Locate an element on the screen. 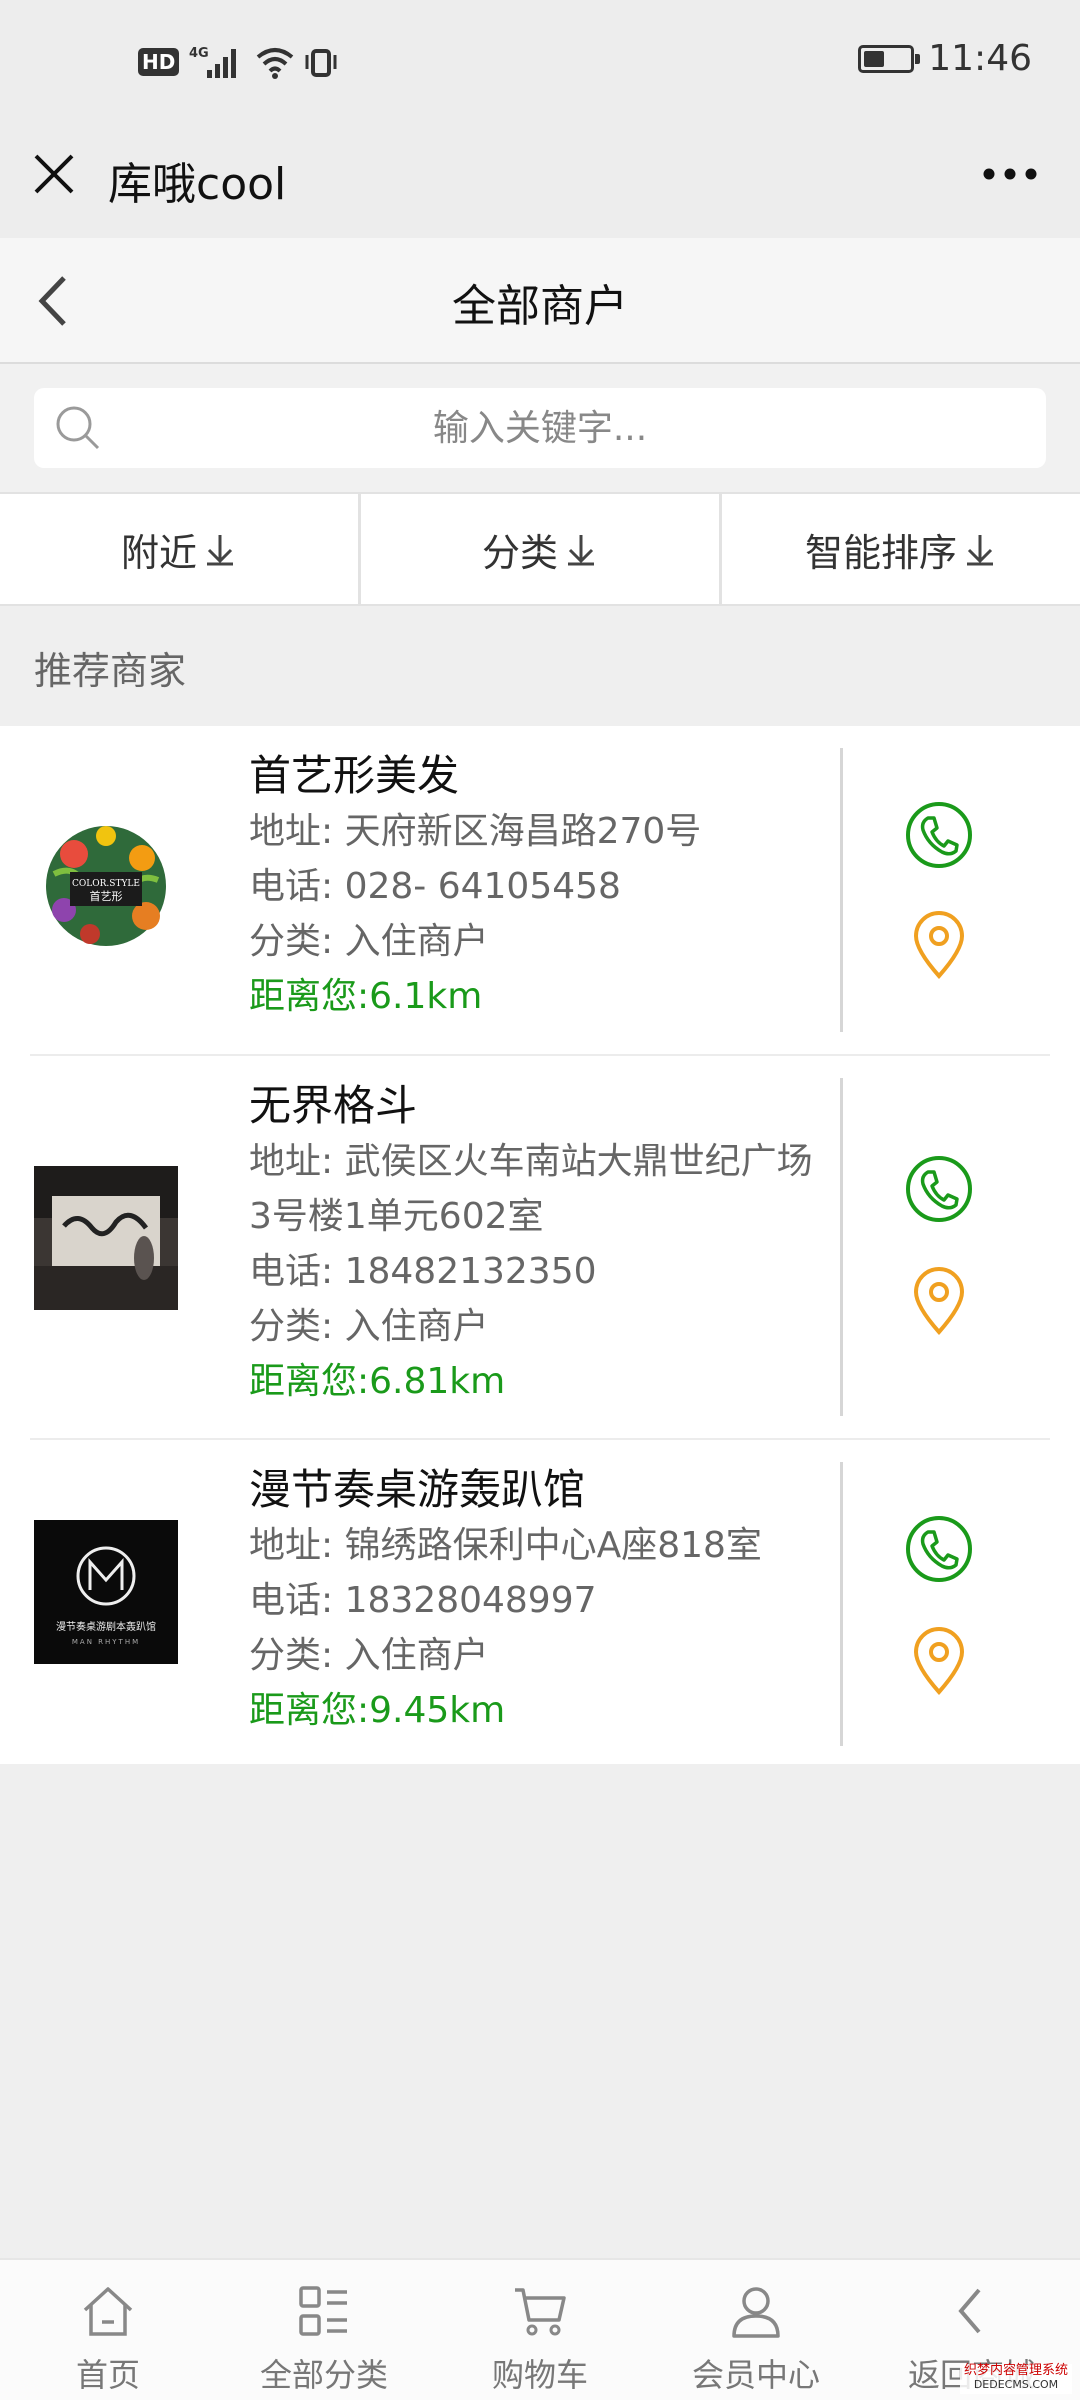  signal-icon: 4G is located at coordinates (213, 62).